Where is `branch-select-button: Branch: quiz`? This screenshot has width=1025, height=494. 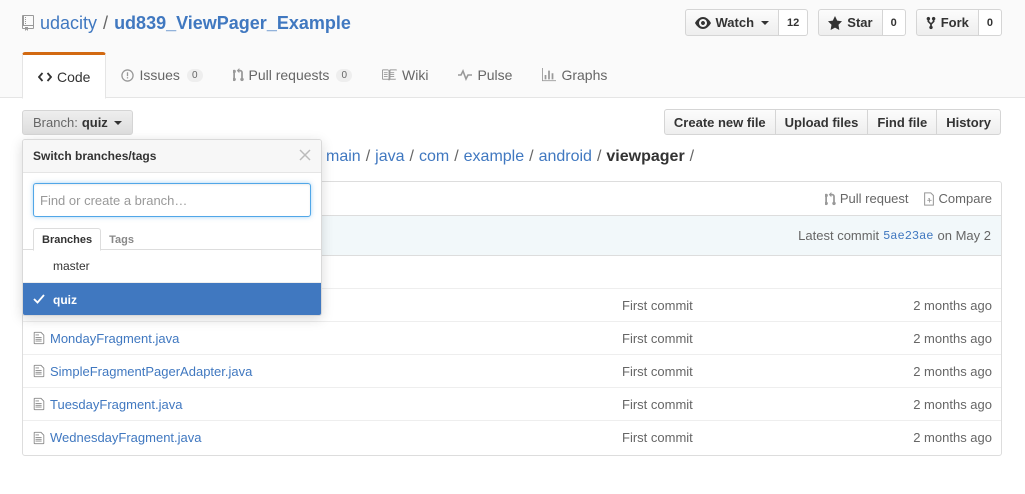
branch-select-button: Branch: quiz is located at coordinates (77, 122).